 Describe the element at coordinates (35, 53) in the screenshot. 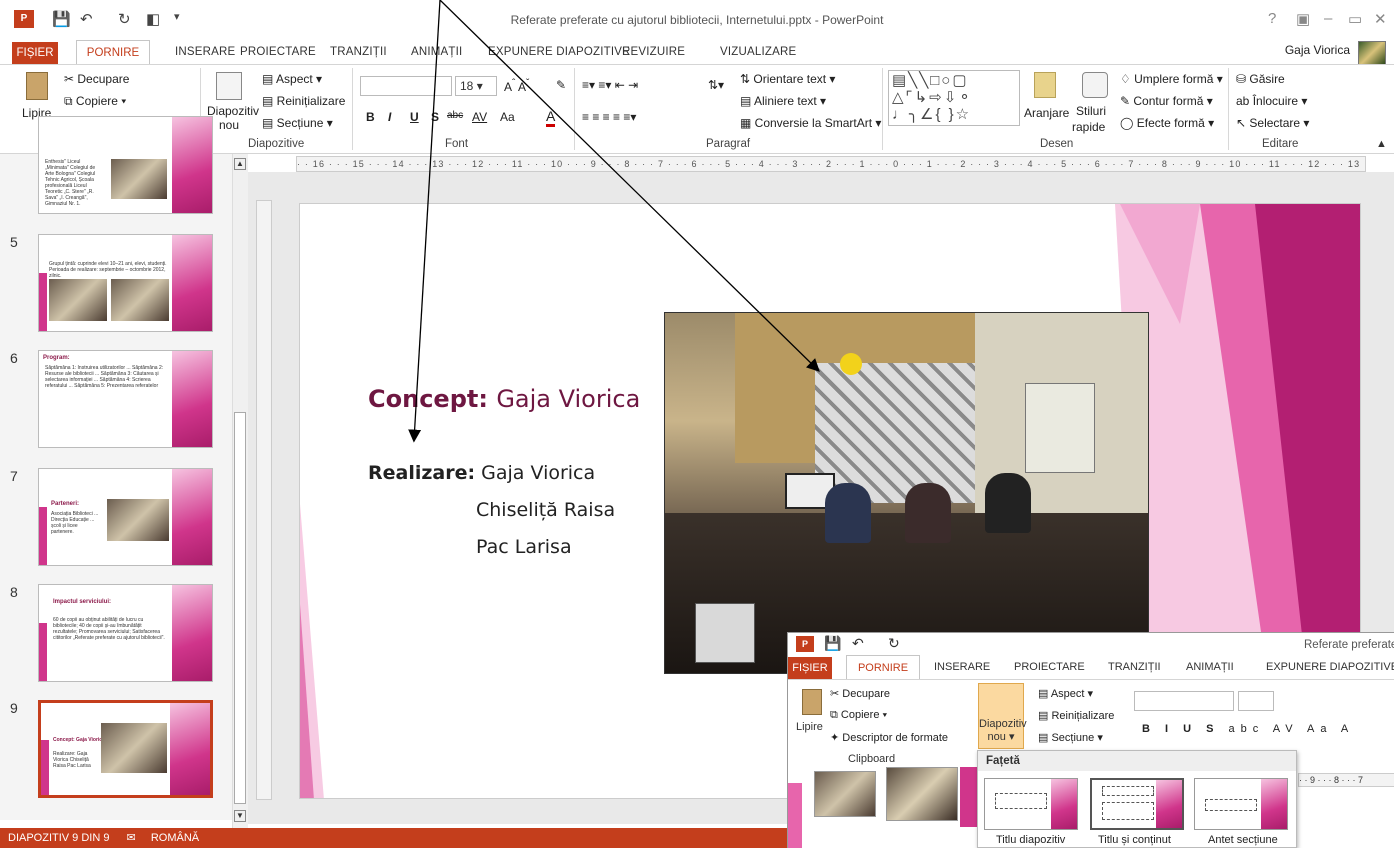

I see `tab-file: FIȘIER` at that location.